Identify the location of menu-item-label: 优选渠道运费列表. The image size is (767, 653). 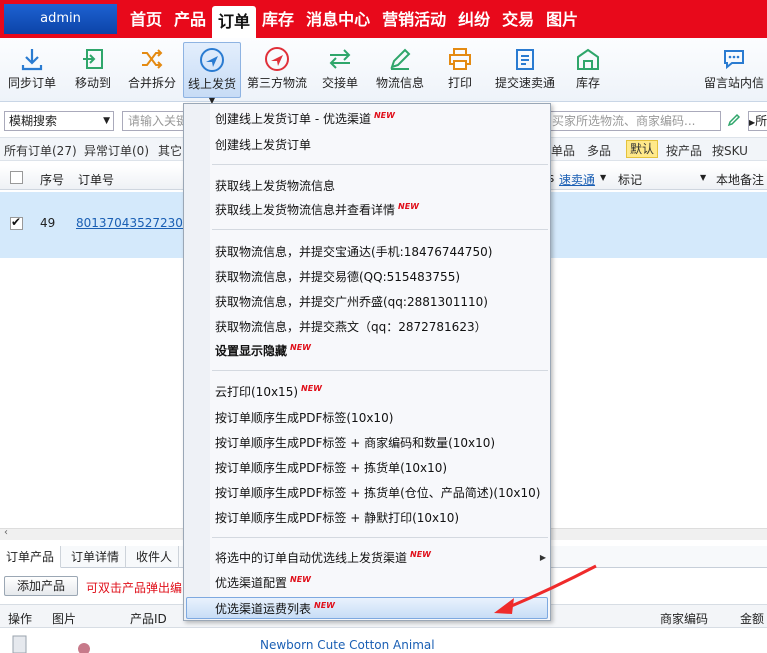
(263, 609).